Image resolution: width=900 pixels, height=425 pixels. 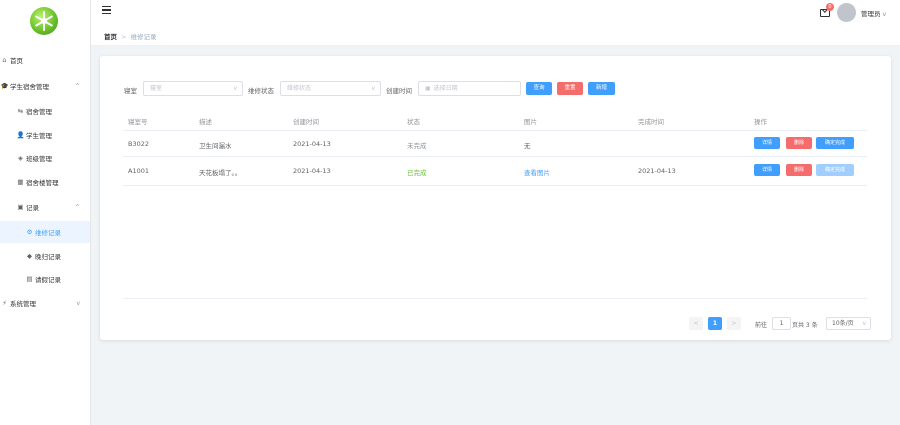 What do you see at coordinates (4, 303) in the screenshot?
I see `lightning-icon: ⚡` at bounding box center [4, 303].